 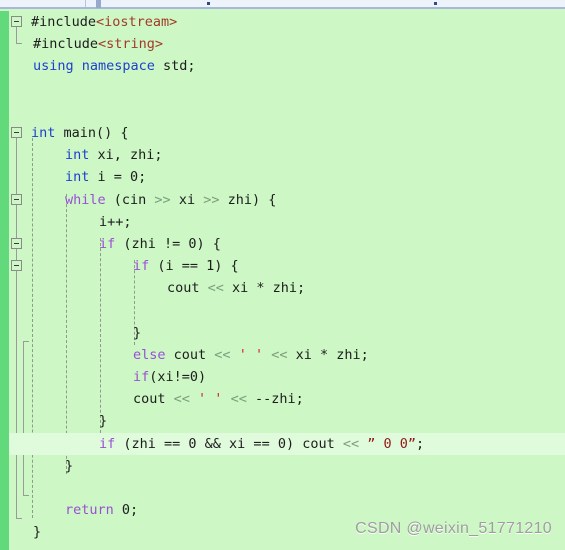 What do you see at coordinates (287, 355) in the screenshot?
I see `code-line: else cout << ' ' << xi * zhi;` at bounding box center [287, 355].